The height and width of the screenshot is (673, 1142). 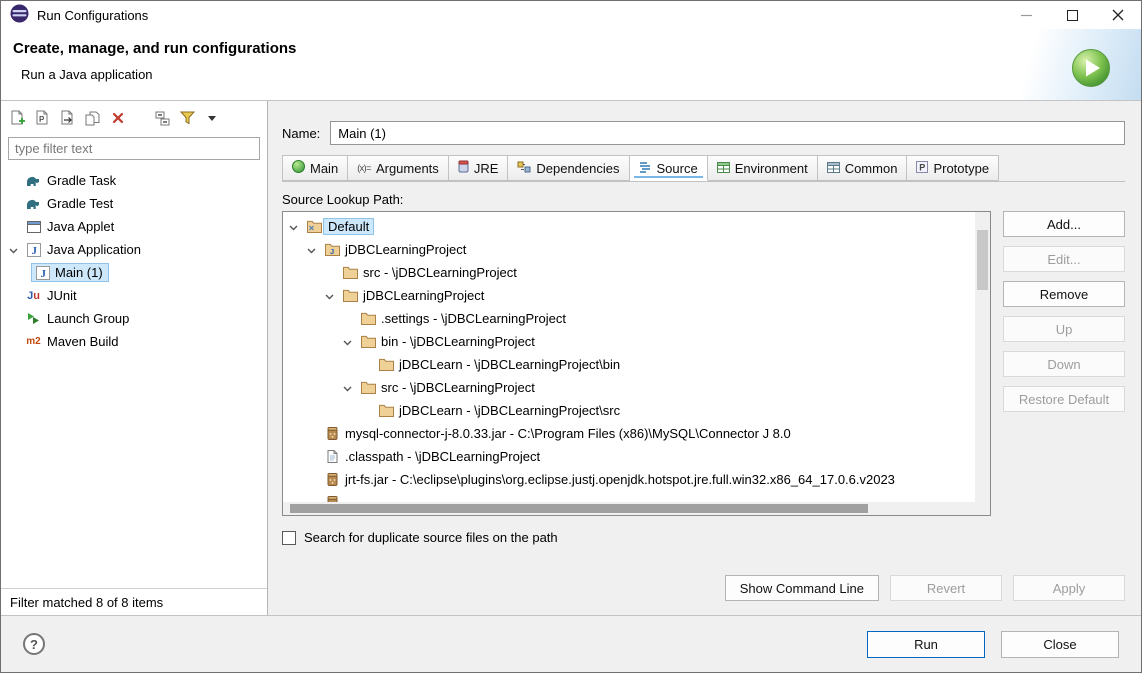 I want to click on tree-item-maven-build: m2 Maven Build, so click(x=134, y=341).